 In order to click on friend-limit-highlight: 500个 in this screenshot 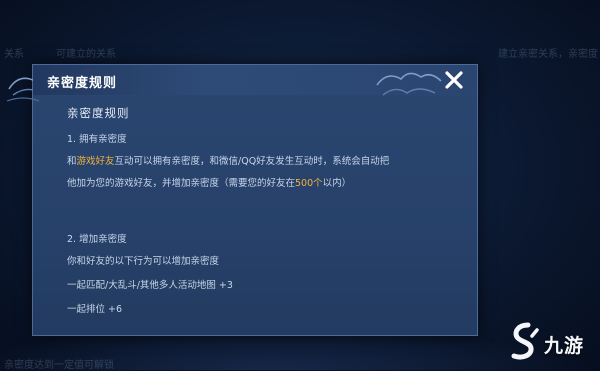, I will do `click(309, 183)`.